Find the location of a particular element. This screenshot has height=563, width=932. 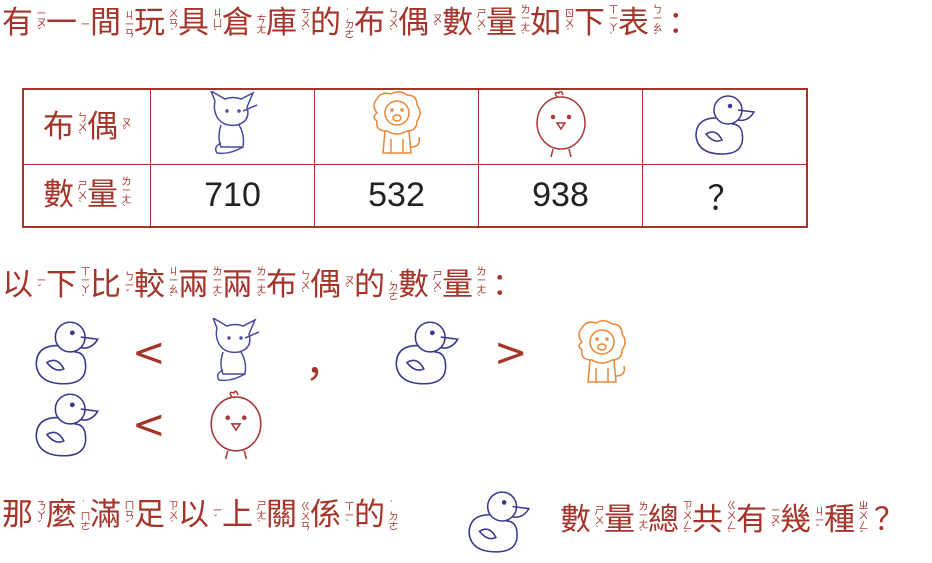

final-question-part-1: 那ㄋㄚˇ 麼 ˙ㄇㄜ滿ㄇㄢˇ 足ㄗㄨˊ 以ㄧˇ 上ㄕㄤˋ 關ㄍㄨㄢ係ㄒㄧˋ 的 ˙ㄉㄜ is located at coordinates (200, 515).